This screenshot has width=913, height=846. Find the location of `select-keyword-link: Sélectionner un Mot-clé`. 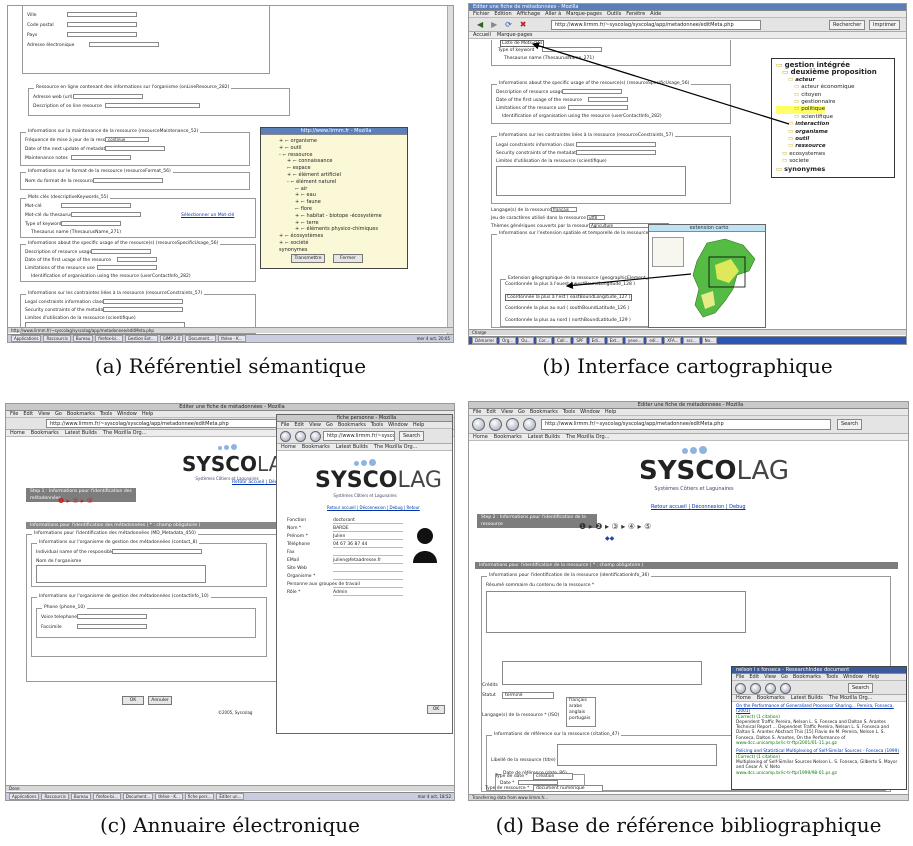

select-keyword-link: Sélectionner un Mot-clé is located at coordinates (207, 215).